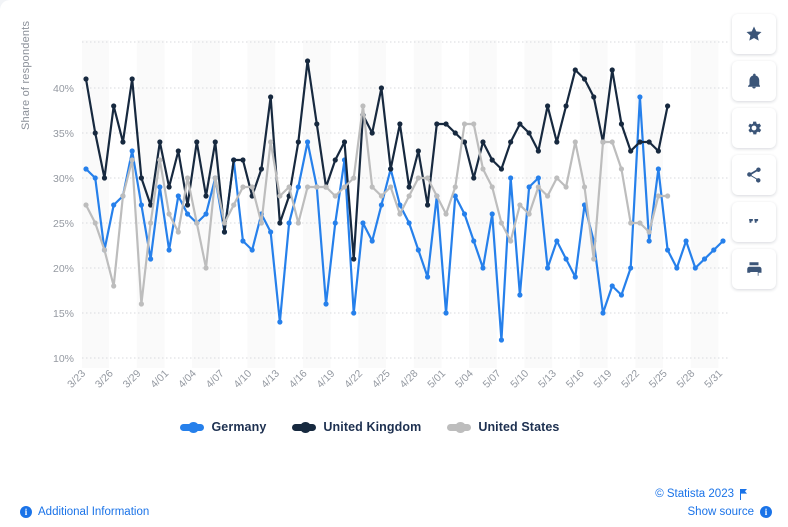  I want to click on legend-item: United States, so click(503, 427).